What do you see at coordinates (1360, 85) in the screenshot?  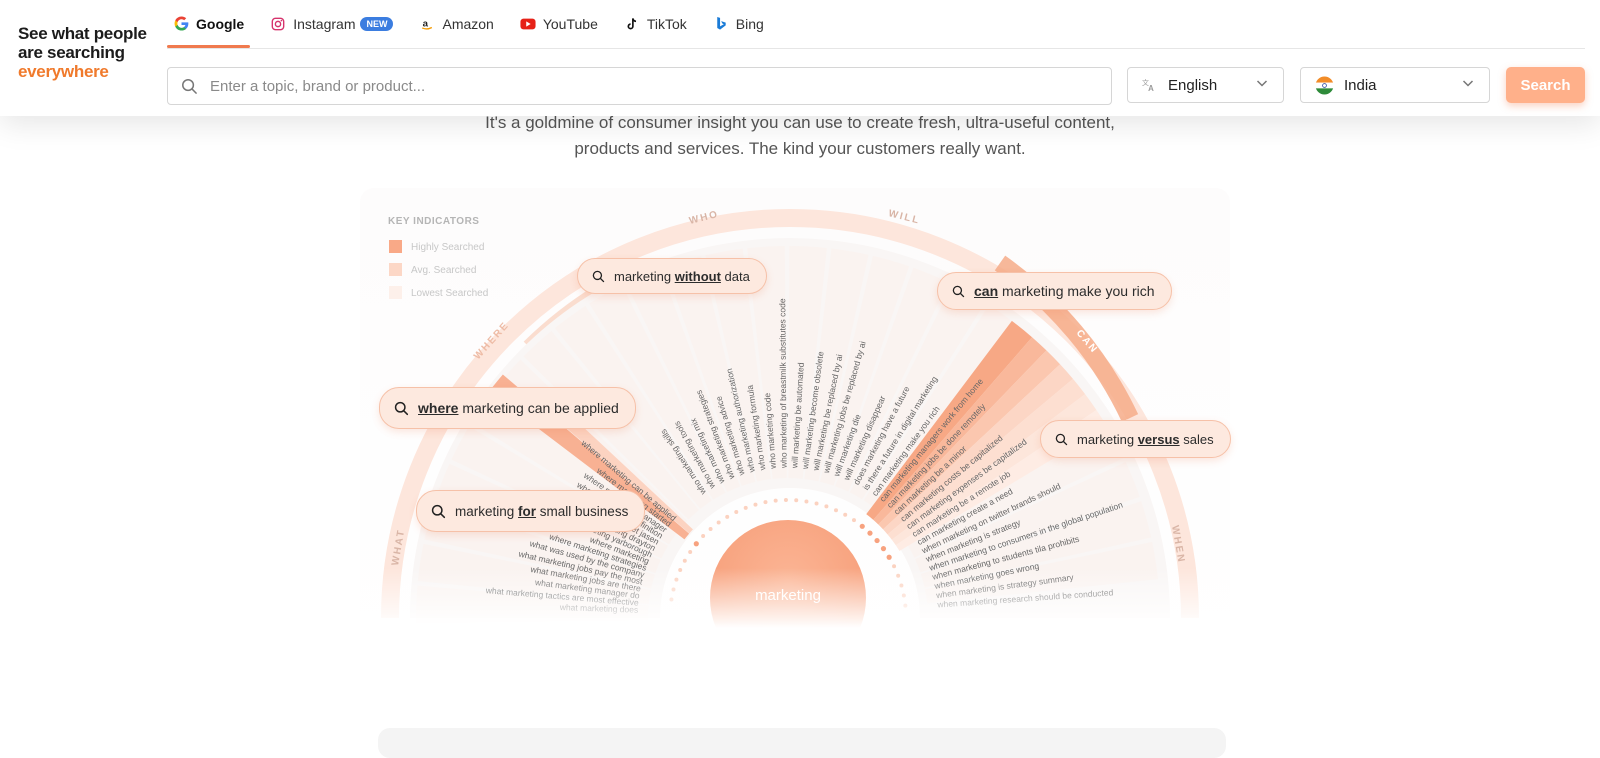 I see `country-value: India` at bounding box center [1360, 85].